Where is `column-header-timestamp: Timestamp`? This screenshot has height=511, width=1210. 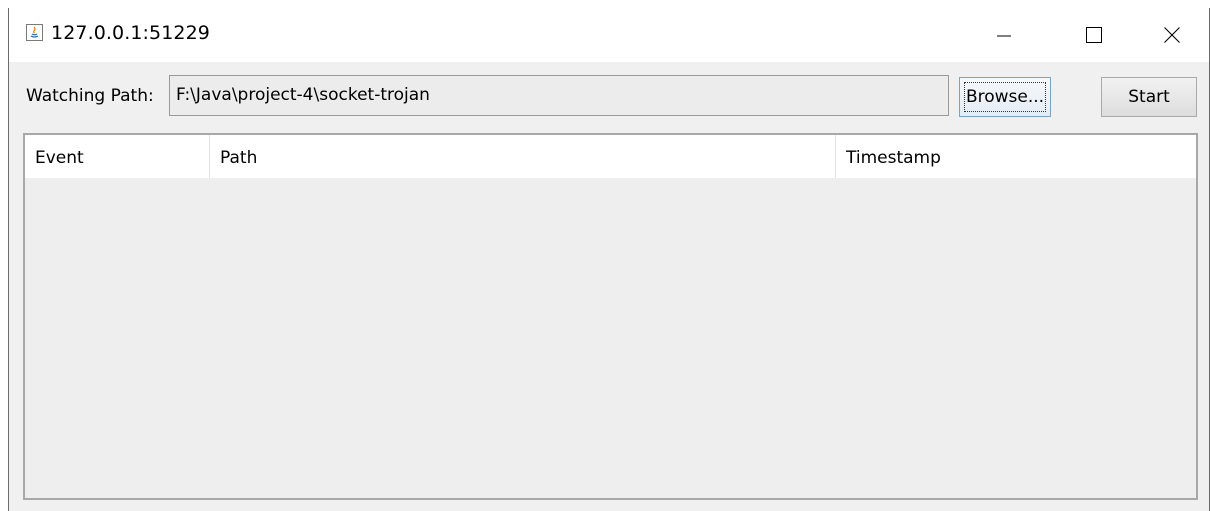
column-header-timestamp: Timestamp is located at coordinates (1016, 156).